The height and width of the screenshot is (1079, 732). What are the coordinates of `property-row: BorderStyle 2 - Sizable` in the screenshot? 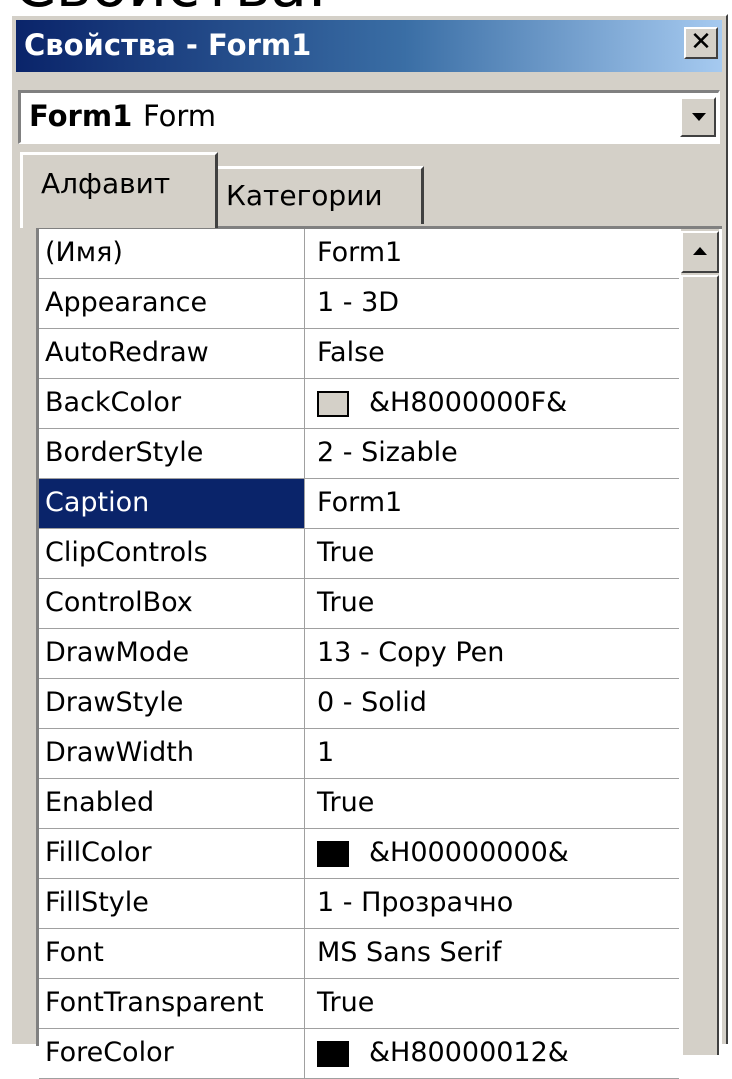 It's located at (359, 454).